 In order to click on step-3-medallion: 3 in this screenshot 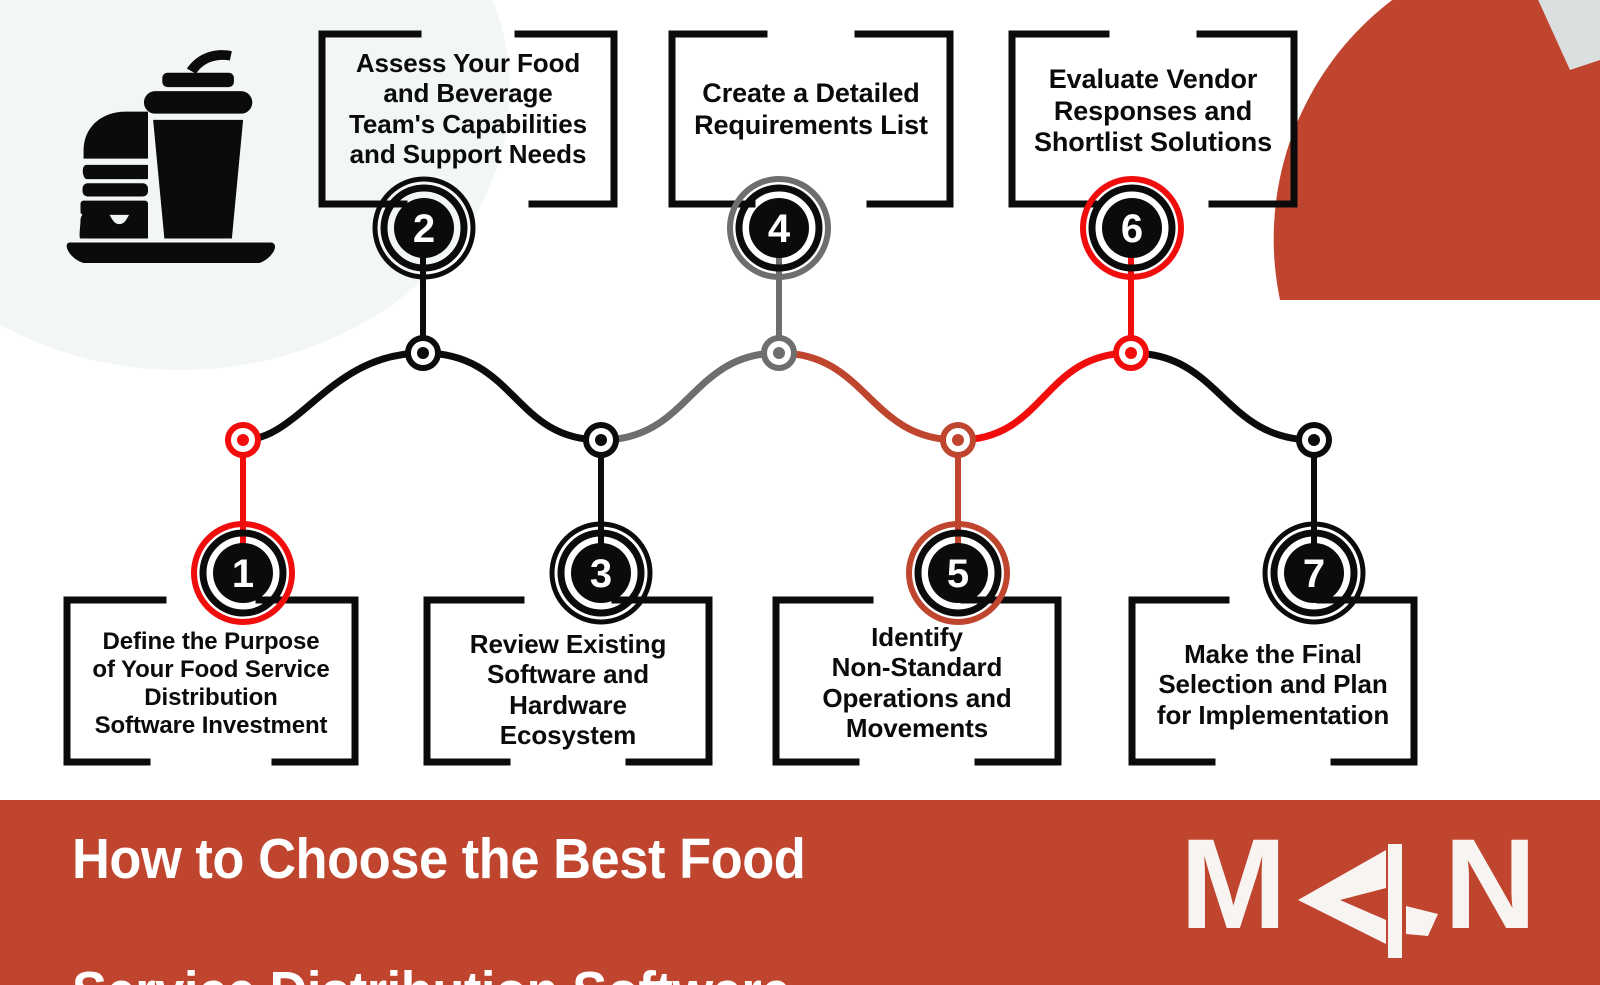, I will do `click(601, 573)`.